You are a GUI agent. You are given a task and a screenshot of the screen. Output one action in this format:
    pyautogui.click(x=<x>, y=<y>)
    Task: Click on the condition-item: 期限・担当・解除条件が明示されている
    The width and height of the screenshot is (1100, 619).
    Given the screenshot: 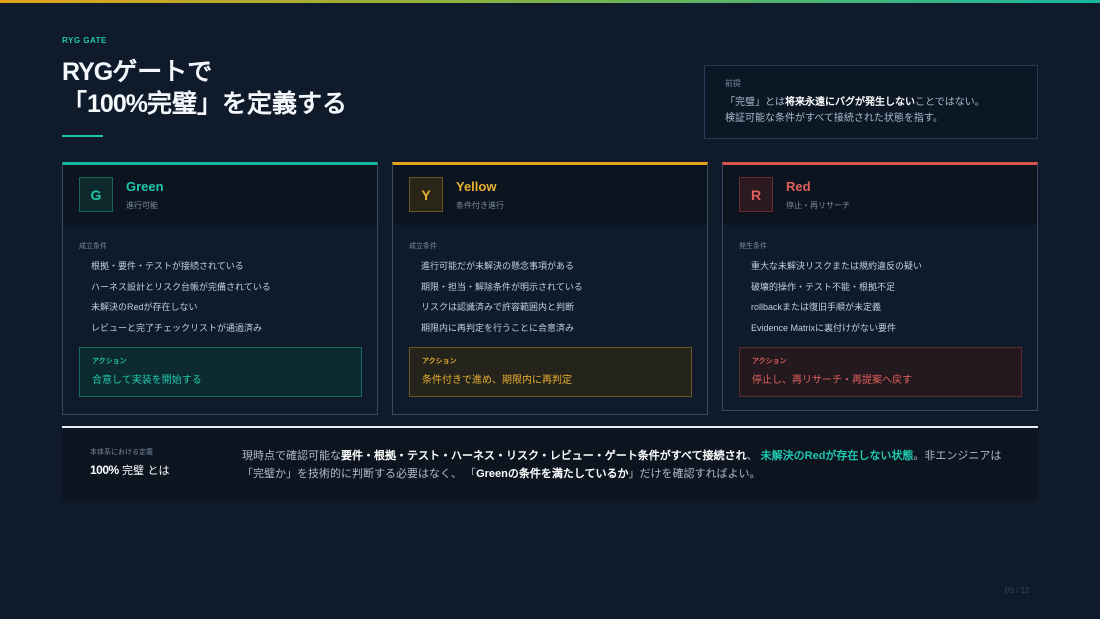 What is the action you would take?
    pyautogui.click(x=502, y=286)
    